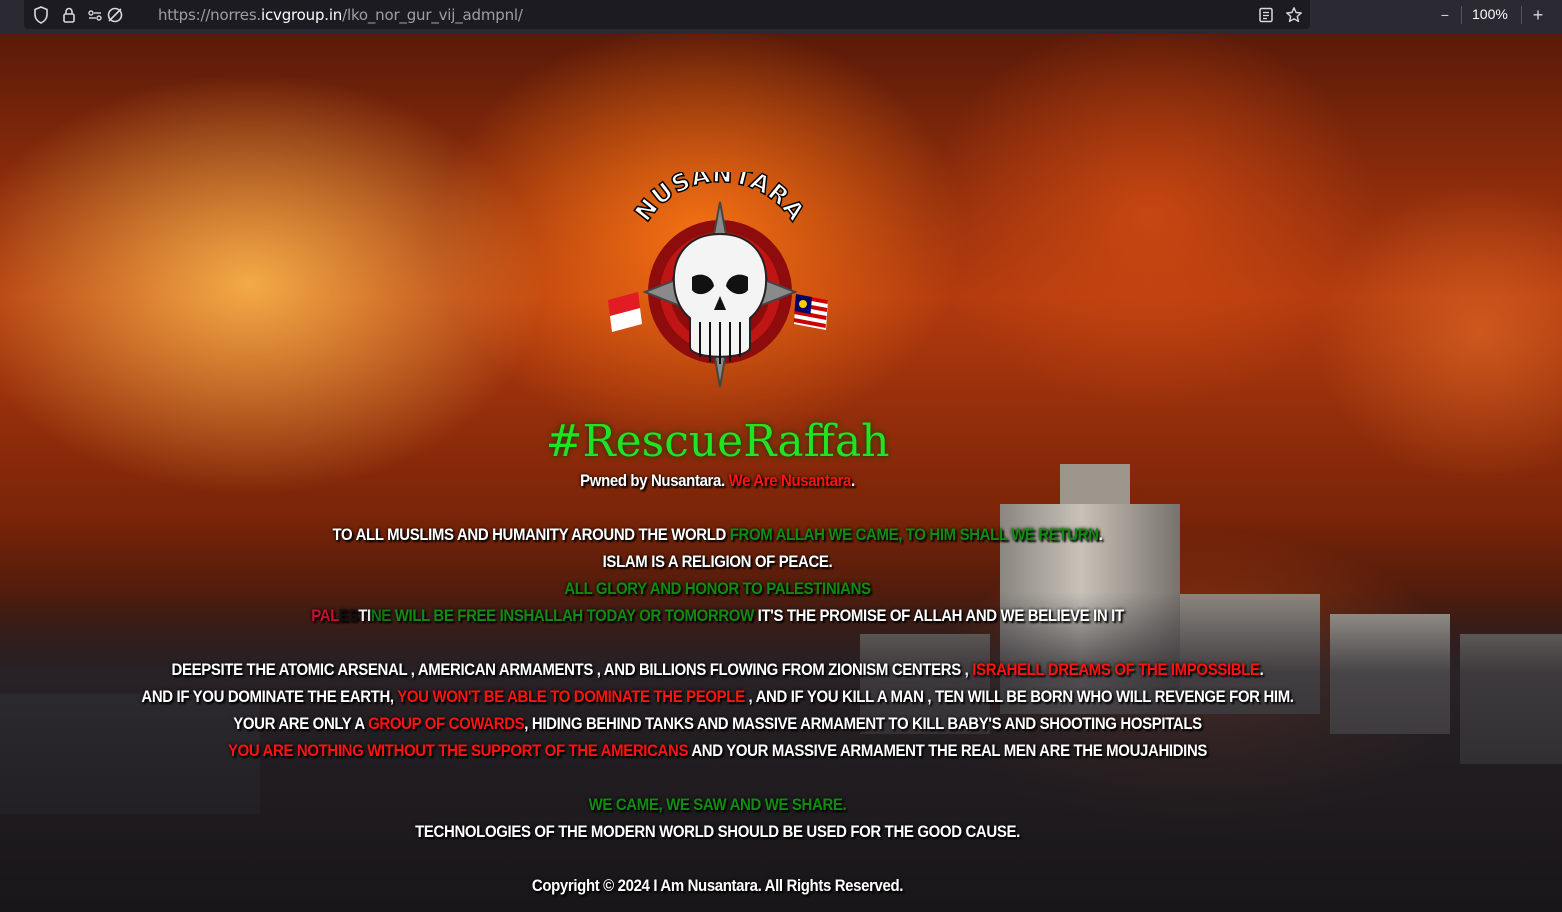 The image size is (1562, 912). What do you see at coordinates (446, 723) in the screenshot?
I see `line7-red-text: GROUP OF COWARDS` at bounding box center [446, 723].